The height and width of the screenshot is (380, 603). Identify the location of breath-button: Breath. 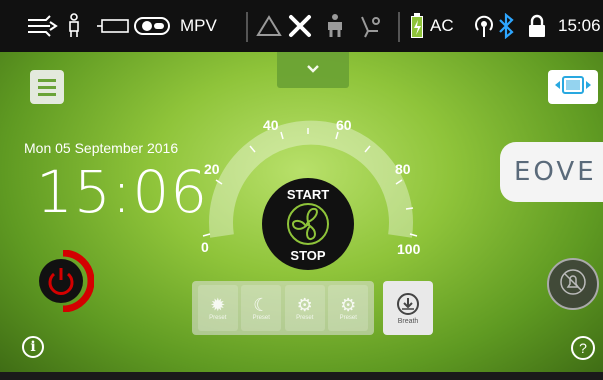
(408, 308).